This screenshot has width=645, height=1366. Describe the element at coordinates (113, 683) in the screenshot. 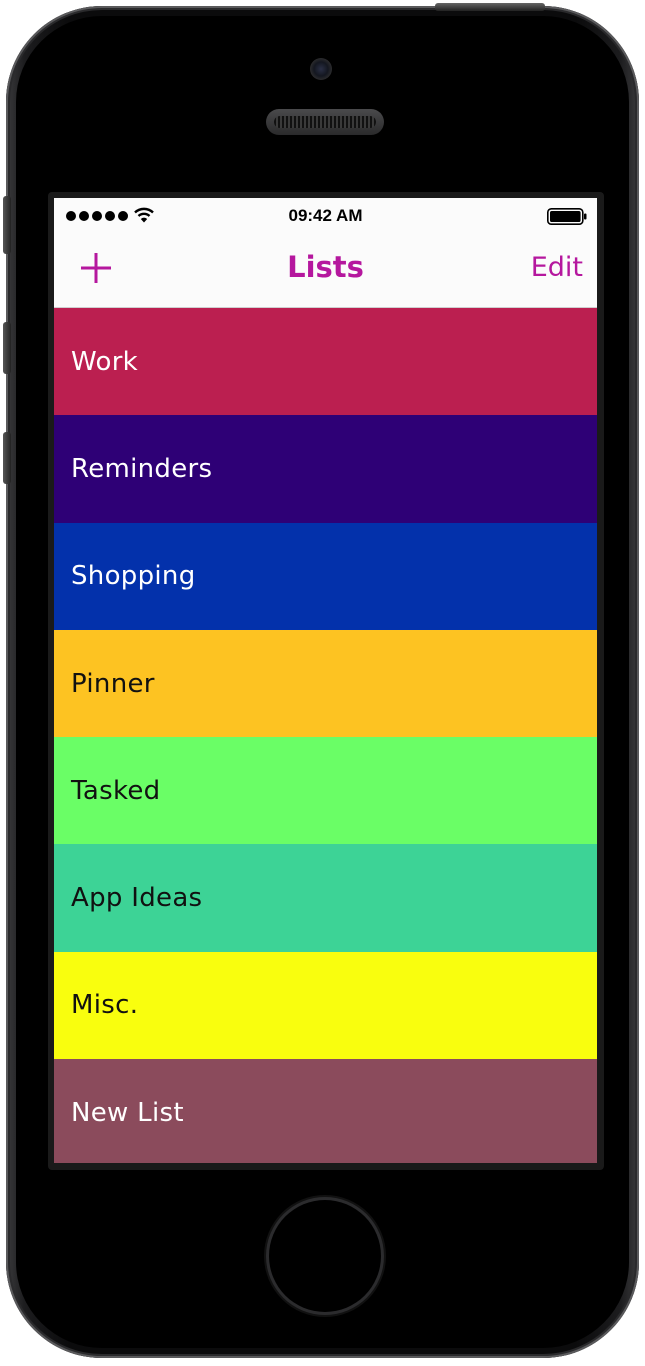

I see `list-item-label: Pinner` at that location.